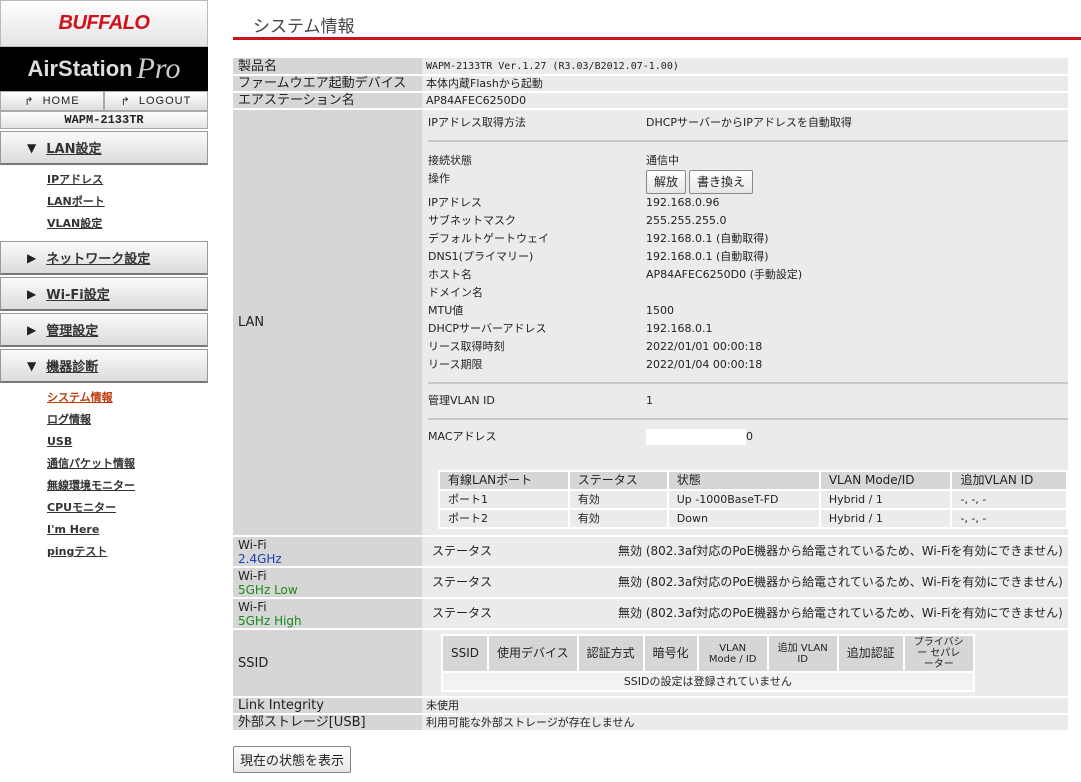 The image size is (1081, 782). What do you see at coordinates (127, 180) in the screenshot?
I see `menu-link: IPアドレス` at bounding box center [127, 180].